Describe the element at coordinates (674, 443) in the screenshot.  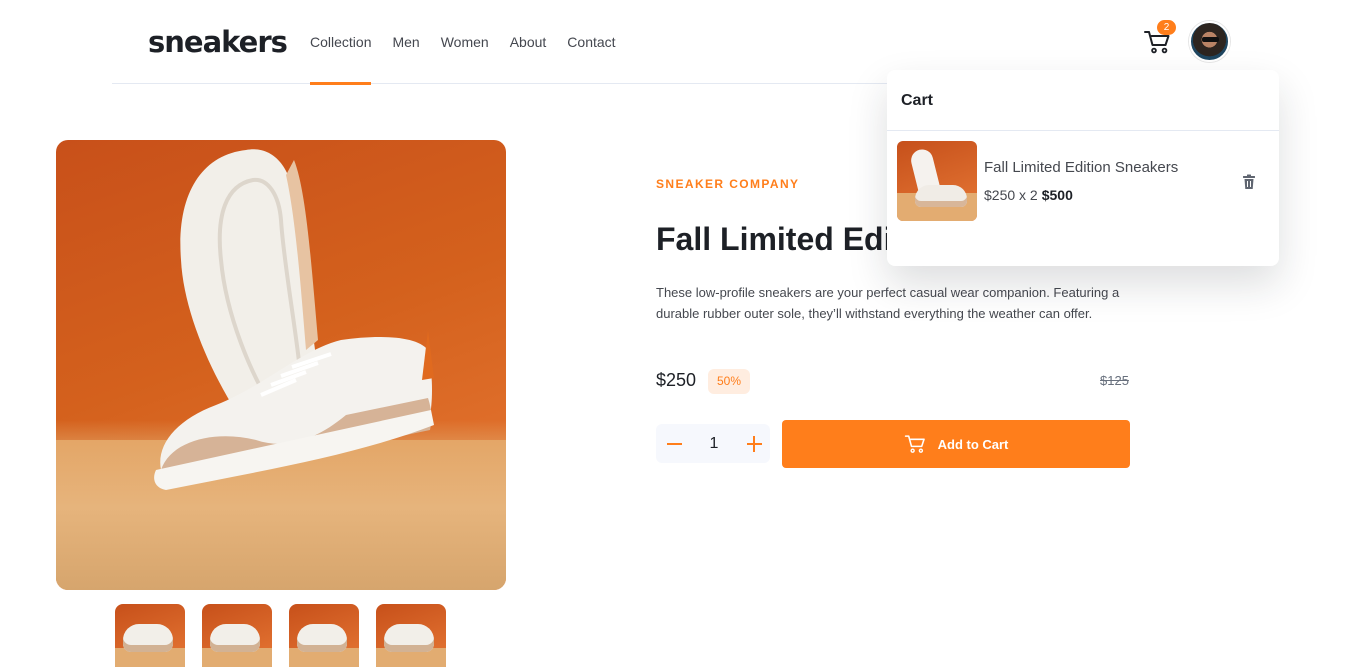
I see `minus-icon` at that location.